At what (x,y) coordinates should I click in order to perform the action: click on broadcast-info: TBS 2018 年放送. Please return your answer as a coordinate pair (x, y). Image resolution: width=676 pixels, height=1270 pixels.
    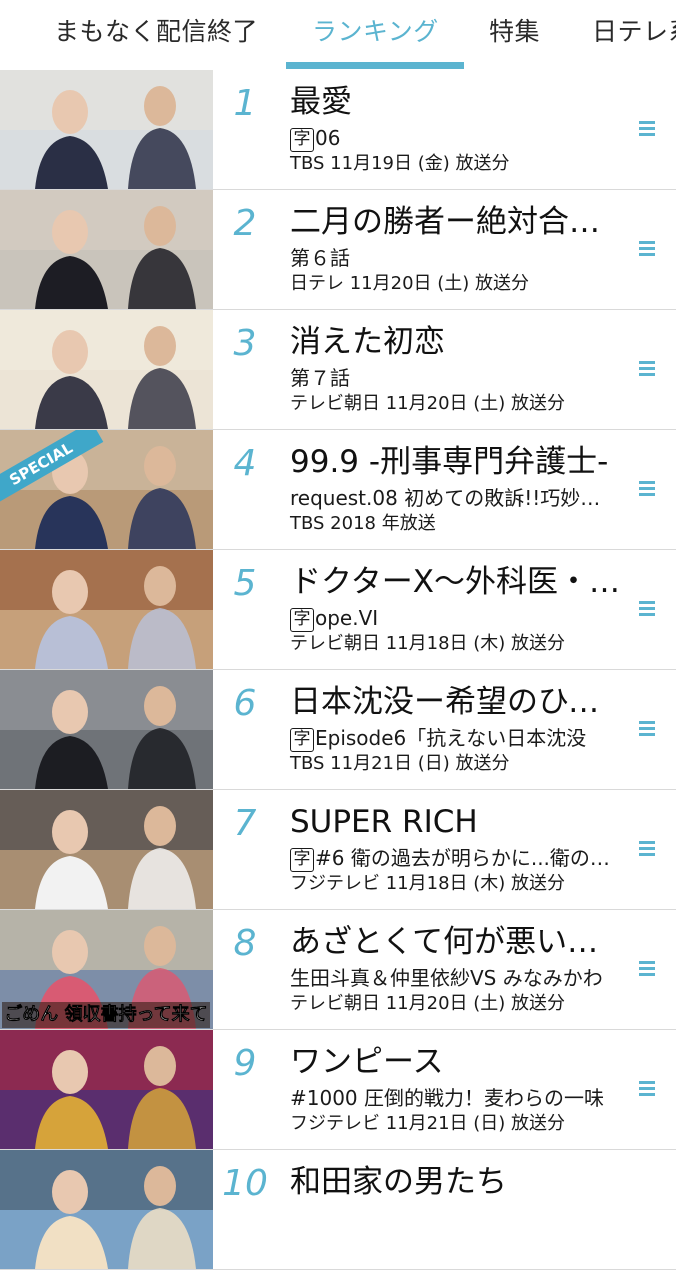
    Looking at the image, I should click on (363, 523).